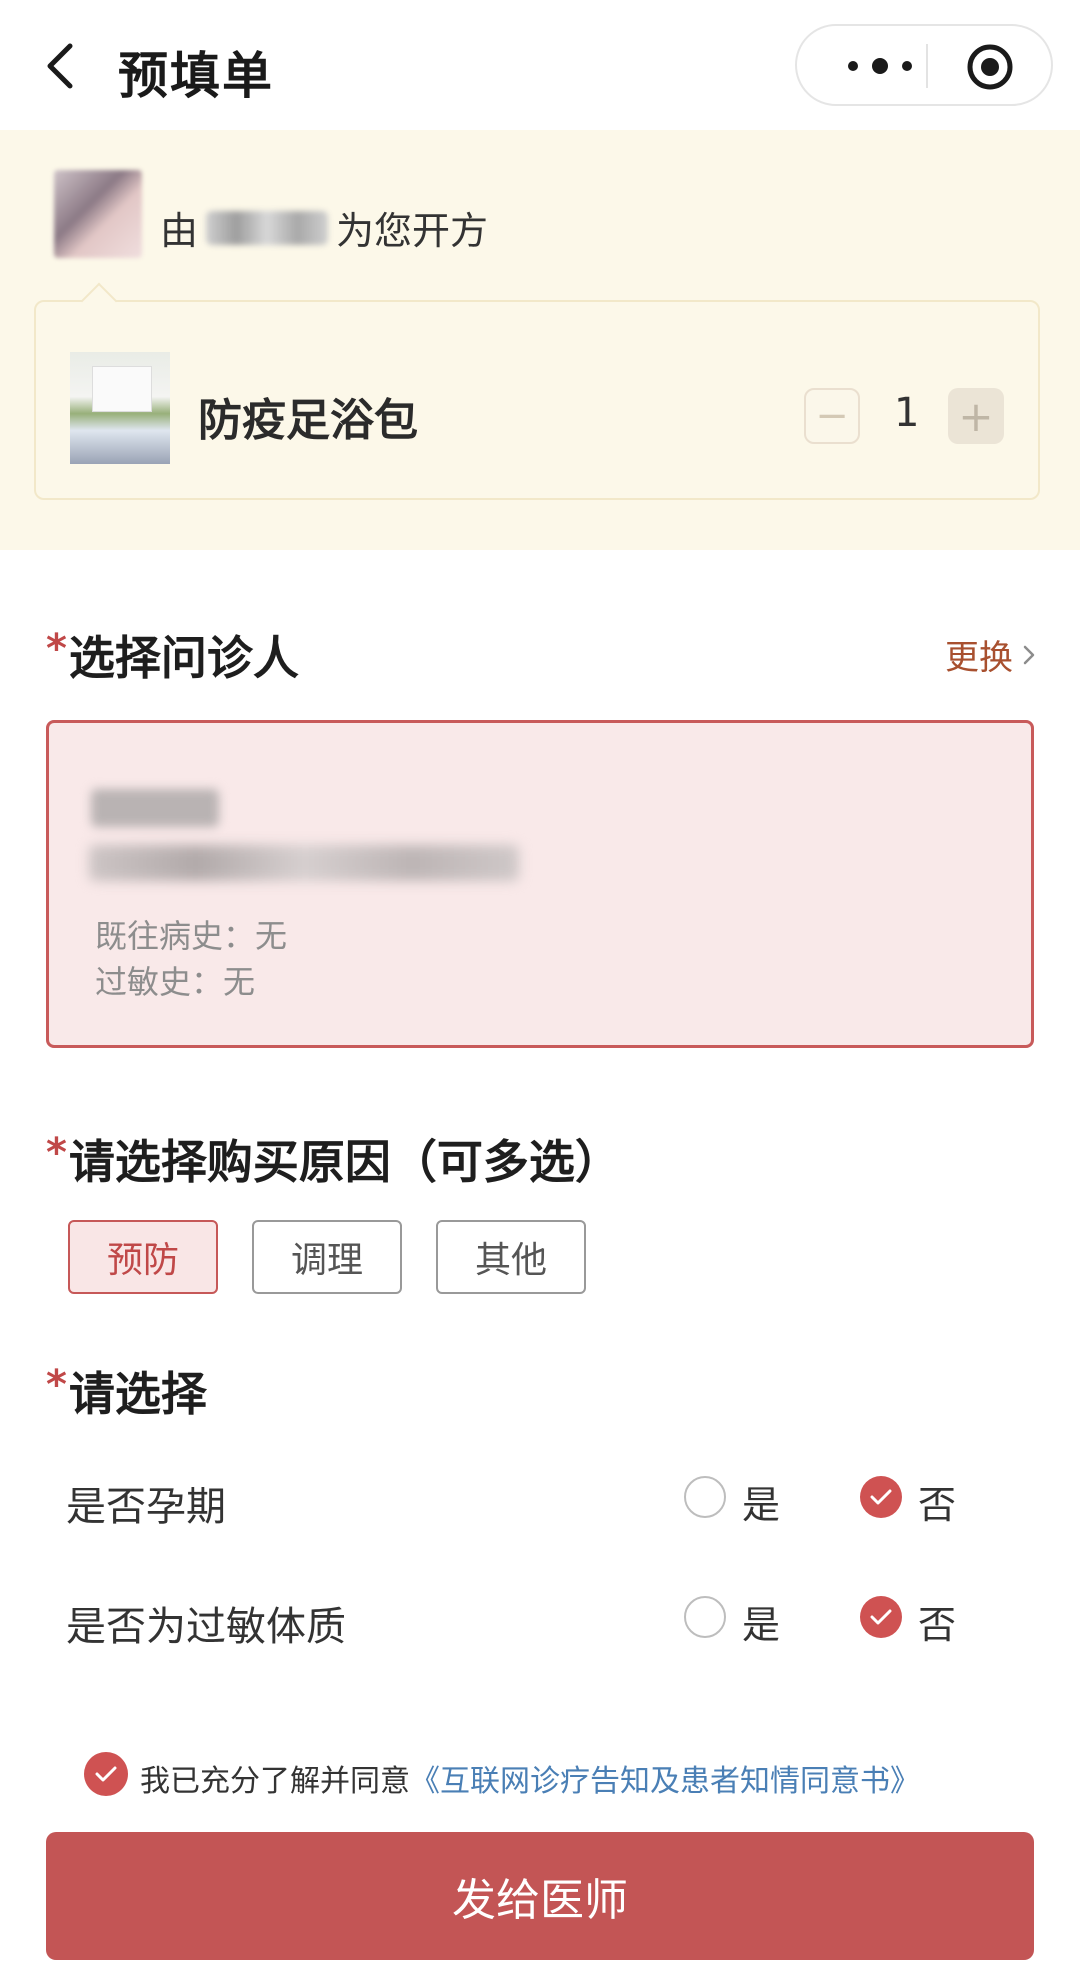 The width and height of the screenshot is (1080, 1976). Describe the element at coordinates (705, 1497) in the screenshot. I see `pregnancy-yes-radio` at that location.